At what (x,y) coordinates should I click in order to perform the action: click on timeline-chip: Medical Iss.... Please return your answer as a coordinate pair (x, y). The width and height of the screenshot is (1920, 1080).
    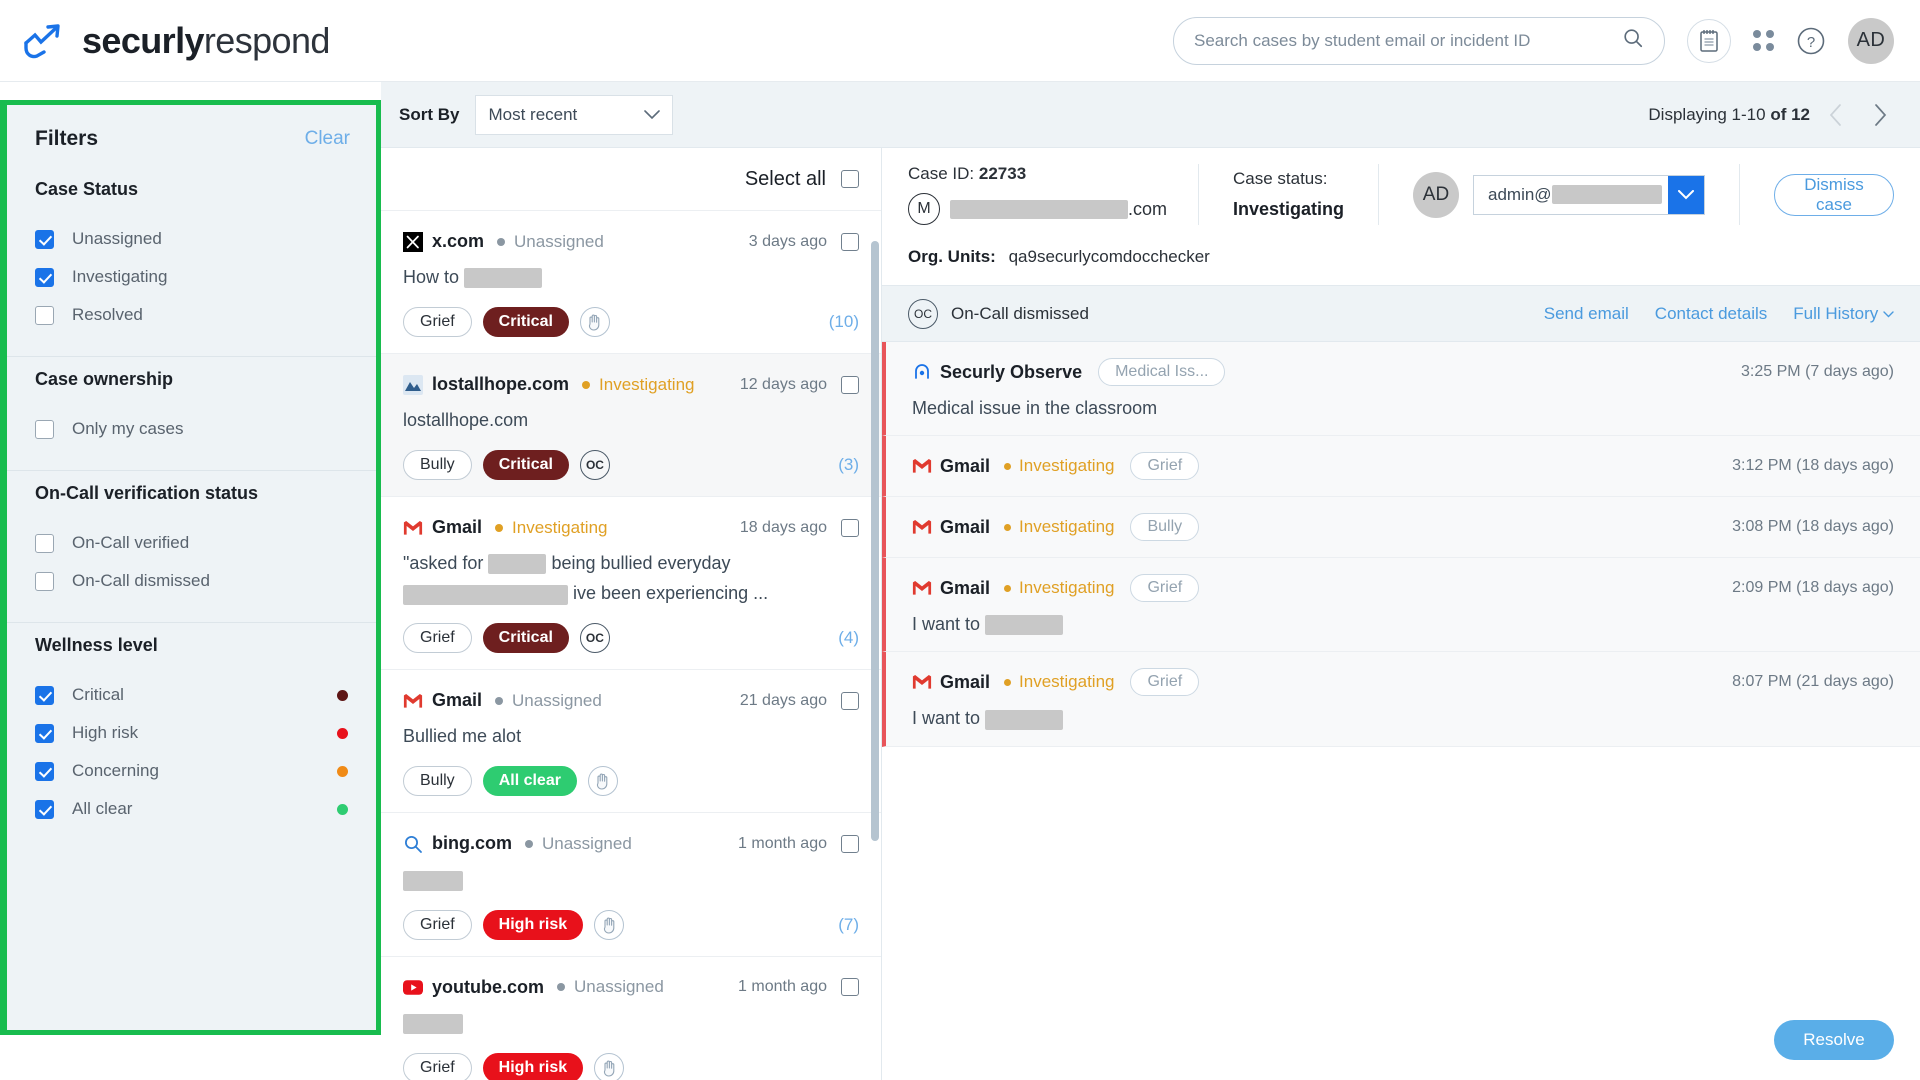
    Looking at the image, I should click on (1162, 372).